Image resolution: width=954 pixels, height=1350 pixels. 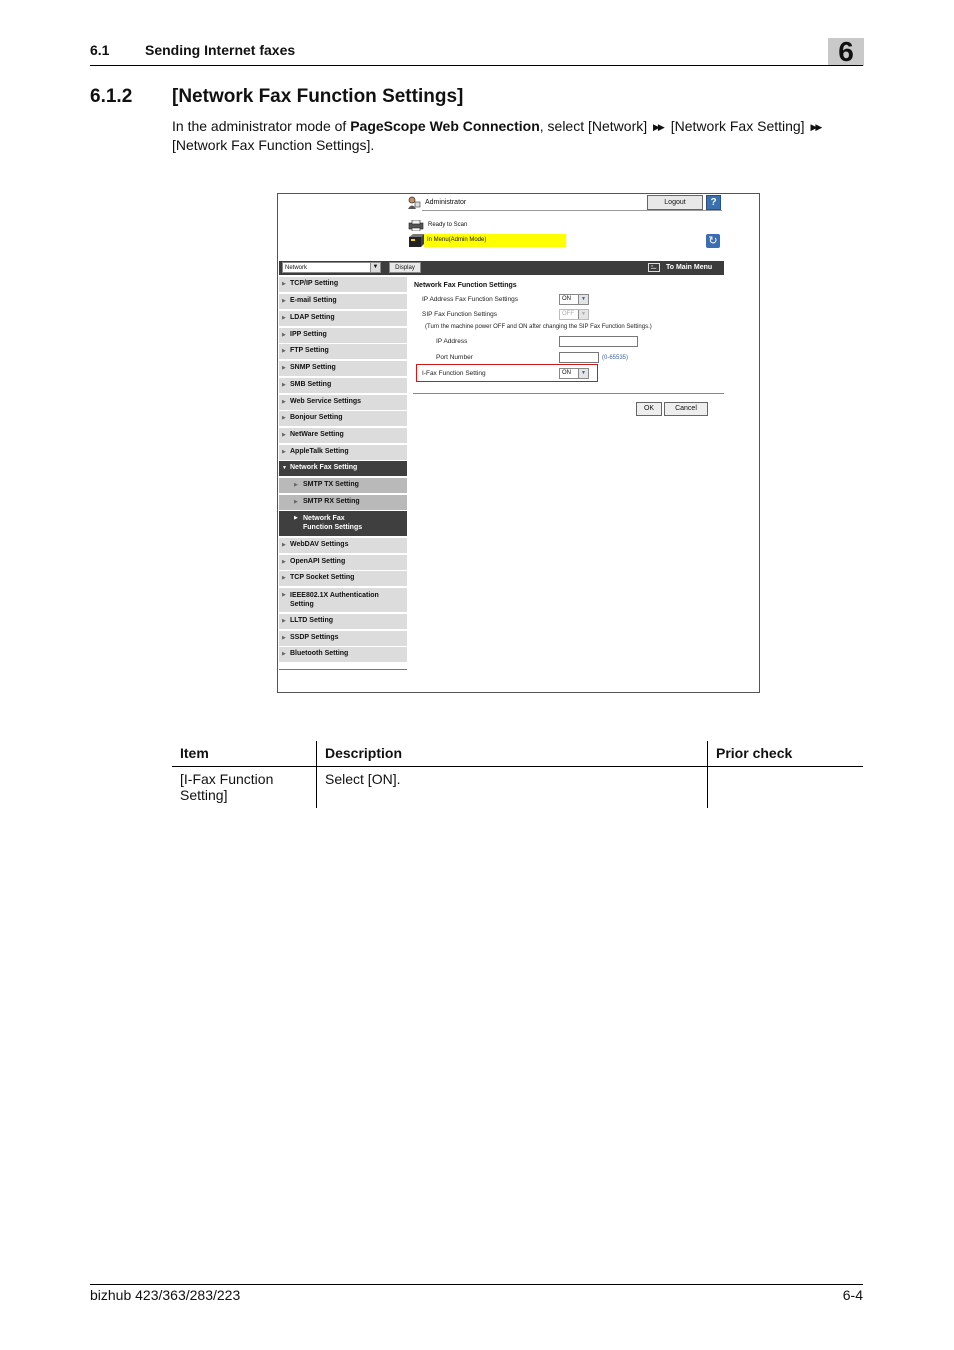 I want to click on sidebar-item-label: SMB Setting, so click(x=311, y=384).